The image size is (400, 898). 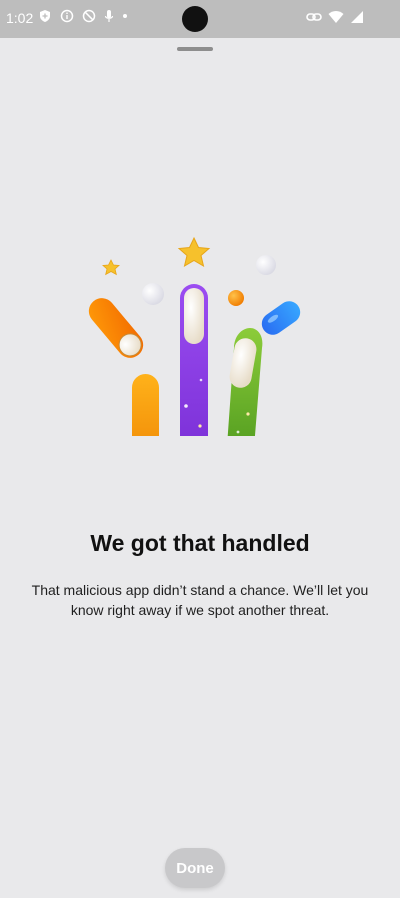 What do you see at coordinates (20, 18) in the screenshot?
I see `status-time: 1:02` at bounding box center [20, 18].